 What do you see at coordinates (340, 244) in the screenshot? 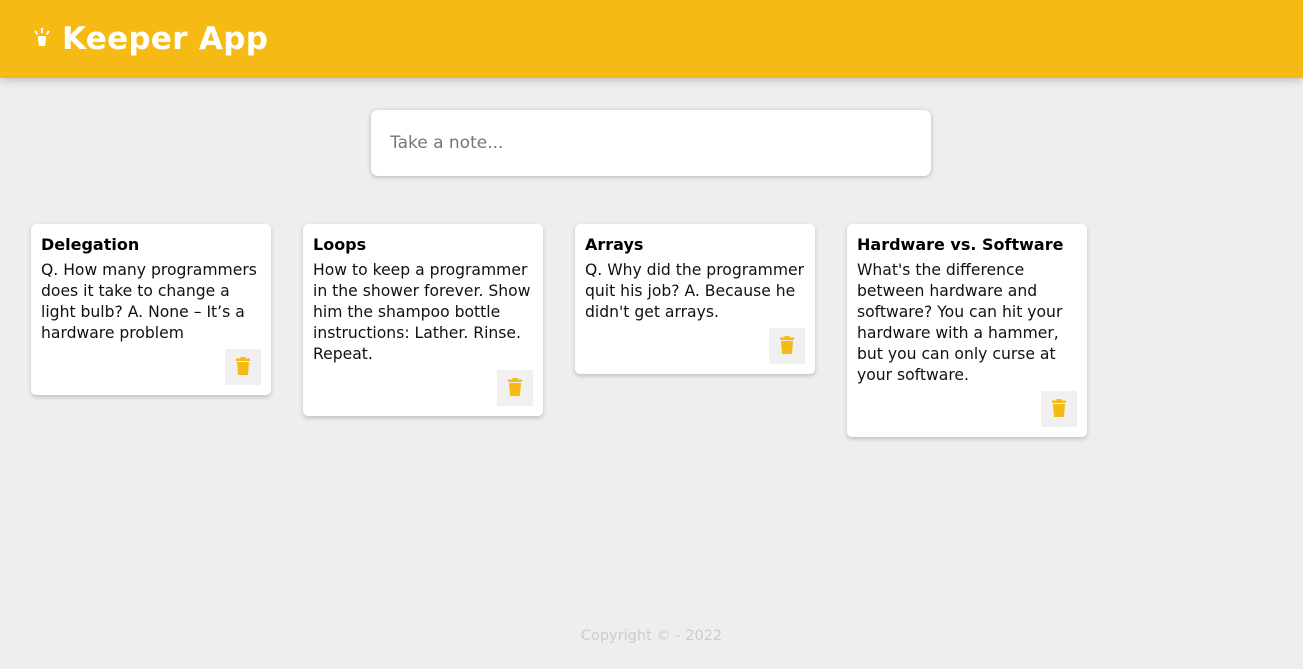
I see `note-title: Loops` at bounding box center [340, 244].